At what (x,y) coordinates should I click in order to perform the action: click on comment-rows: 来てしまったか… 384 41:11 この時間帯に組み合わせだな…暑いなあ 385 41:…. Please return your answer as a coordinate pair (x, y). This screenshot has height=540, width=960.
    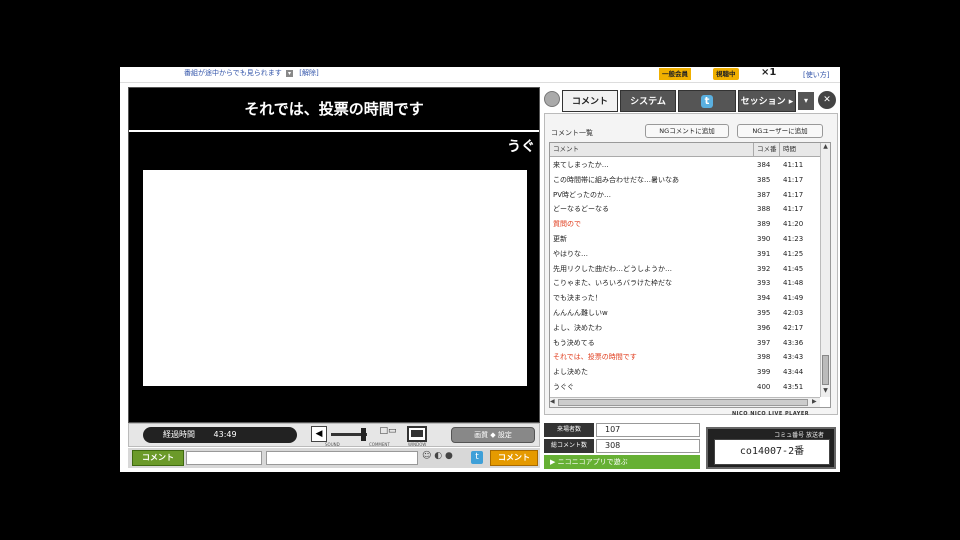
    Looking at the image, I should click on (685, 276).